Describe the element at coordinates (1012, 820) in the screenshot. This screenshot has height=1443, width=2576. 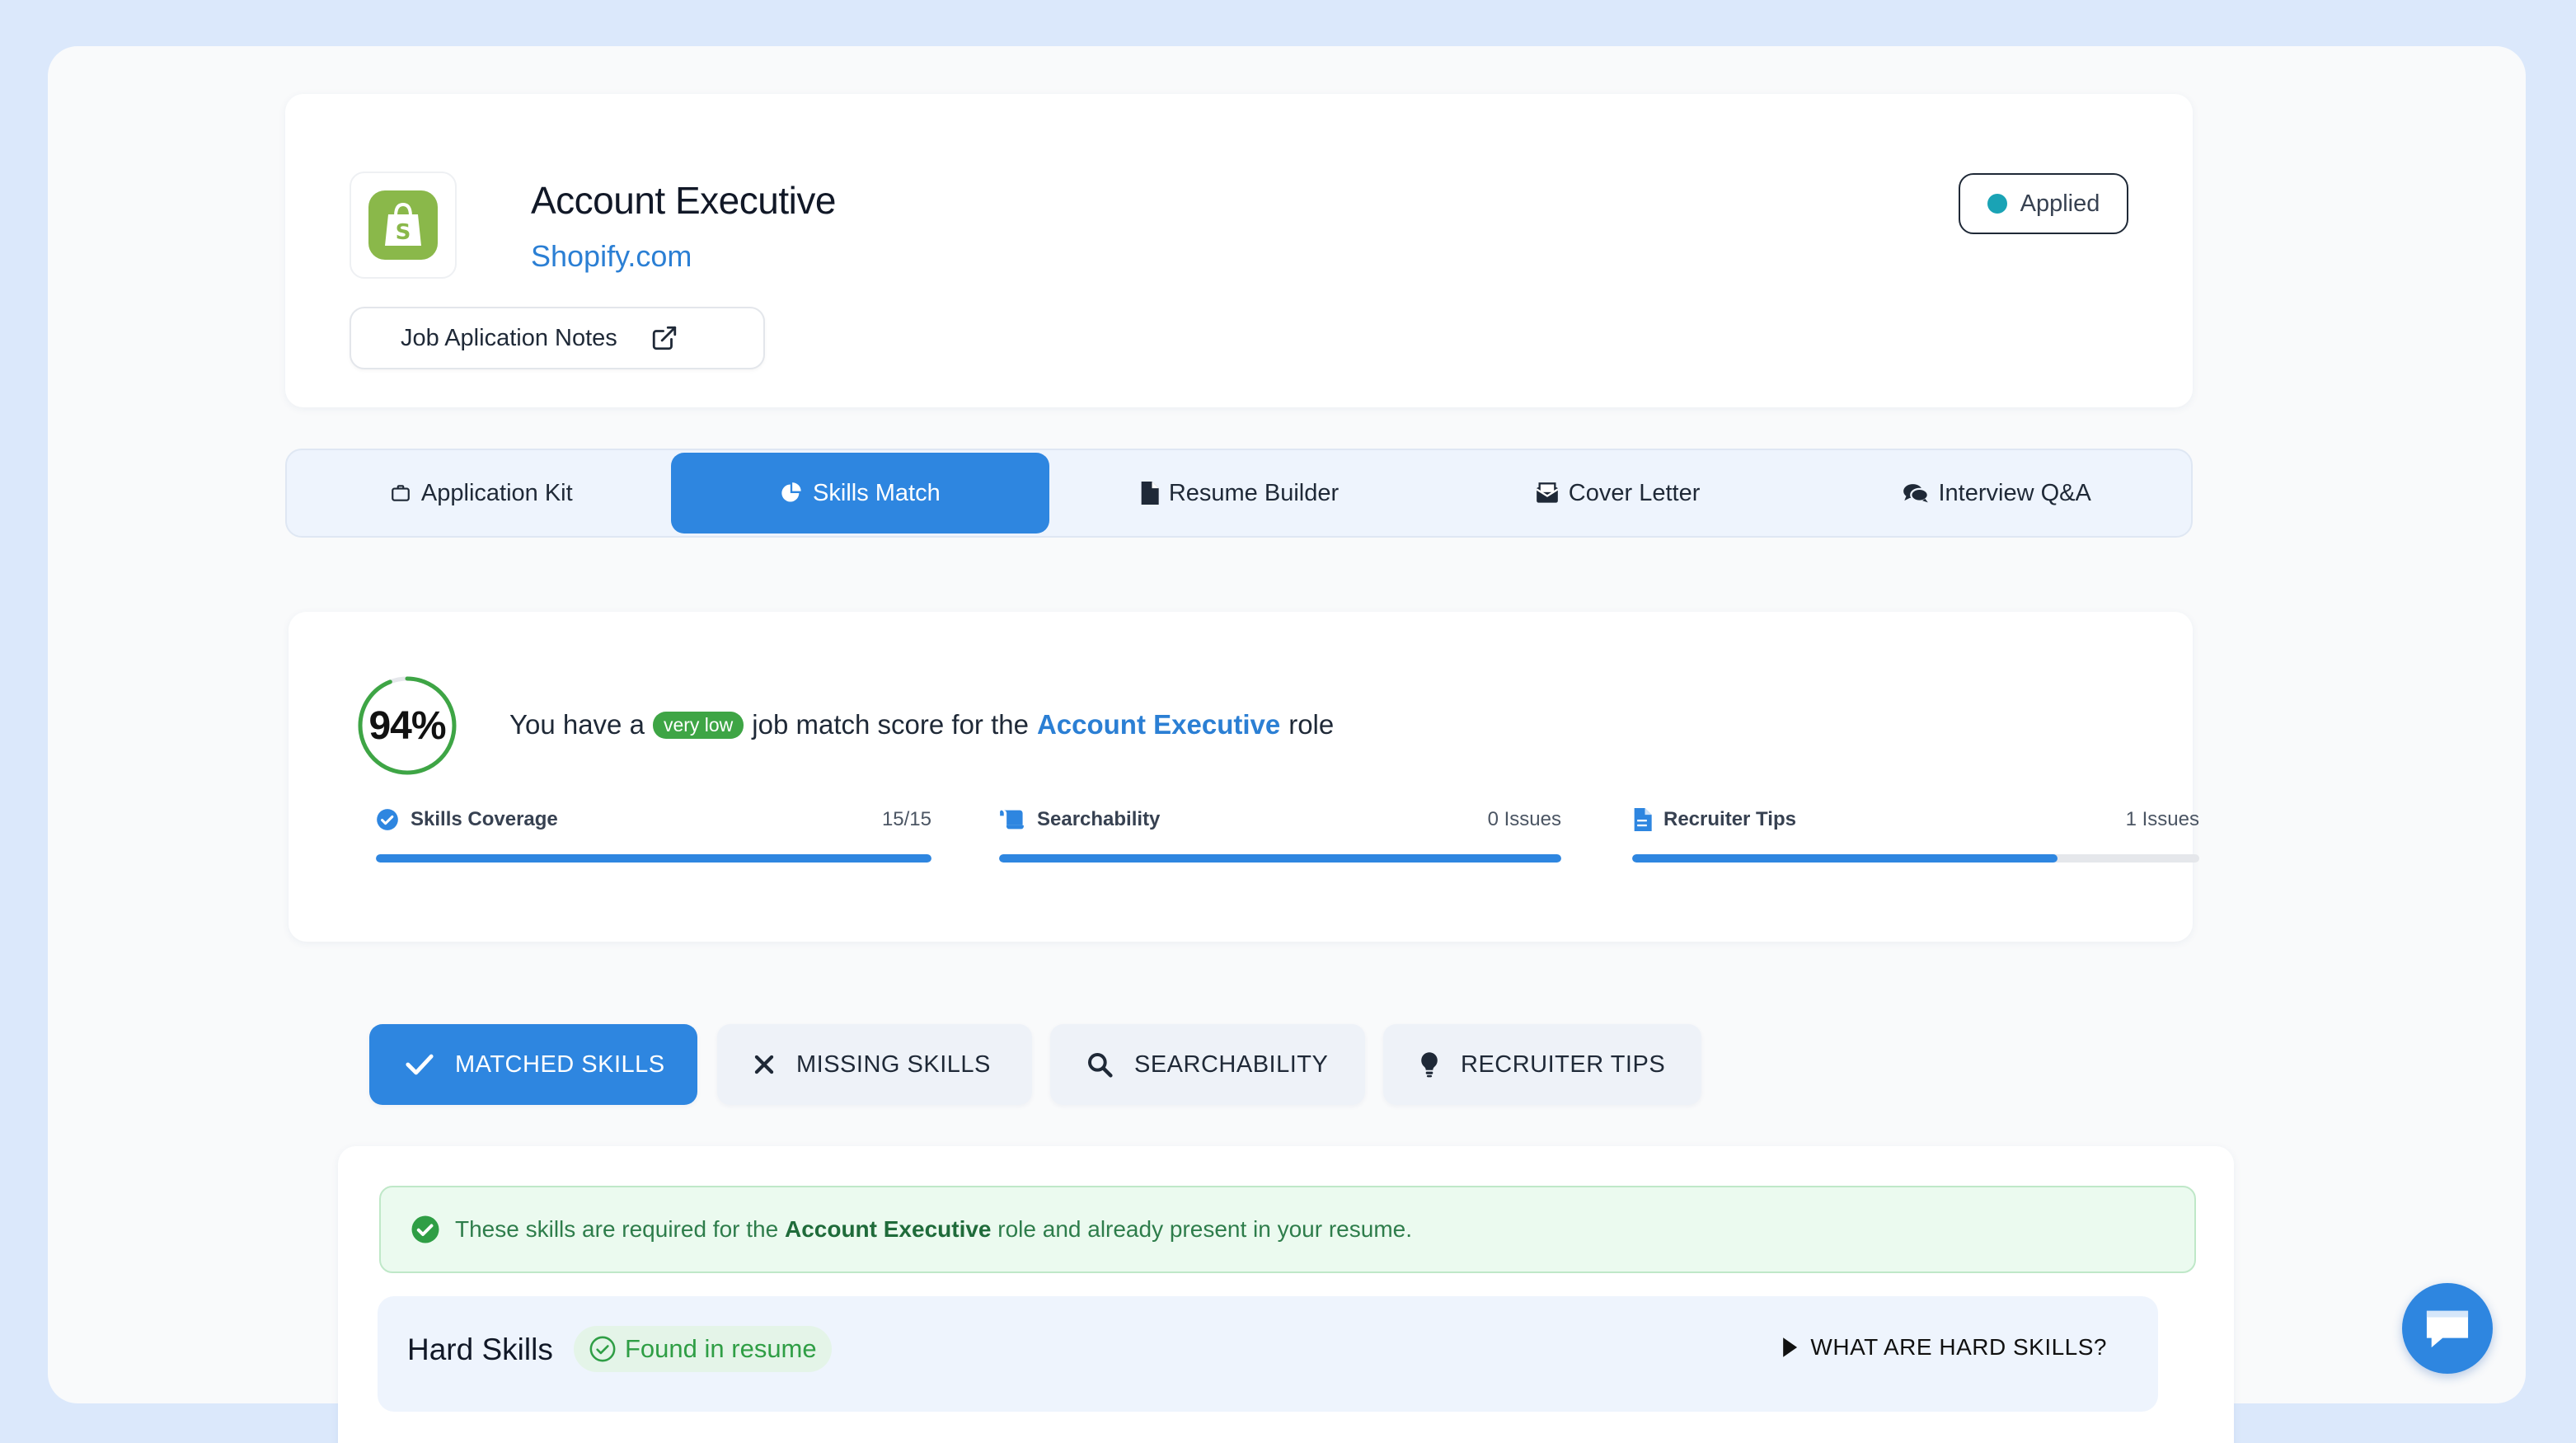
I see `scroll-icon` at that location.